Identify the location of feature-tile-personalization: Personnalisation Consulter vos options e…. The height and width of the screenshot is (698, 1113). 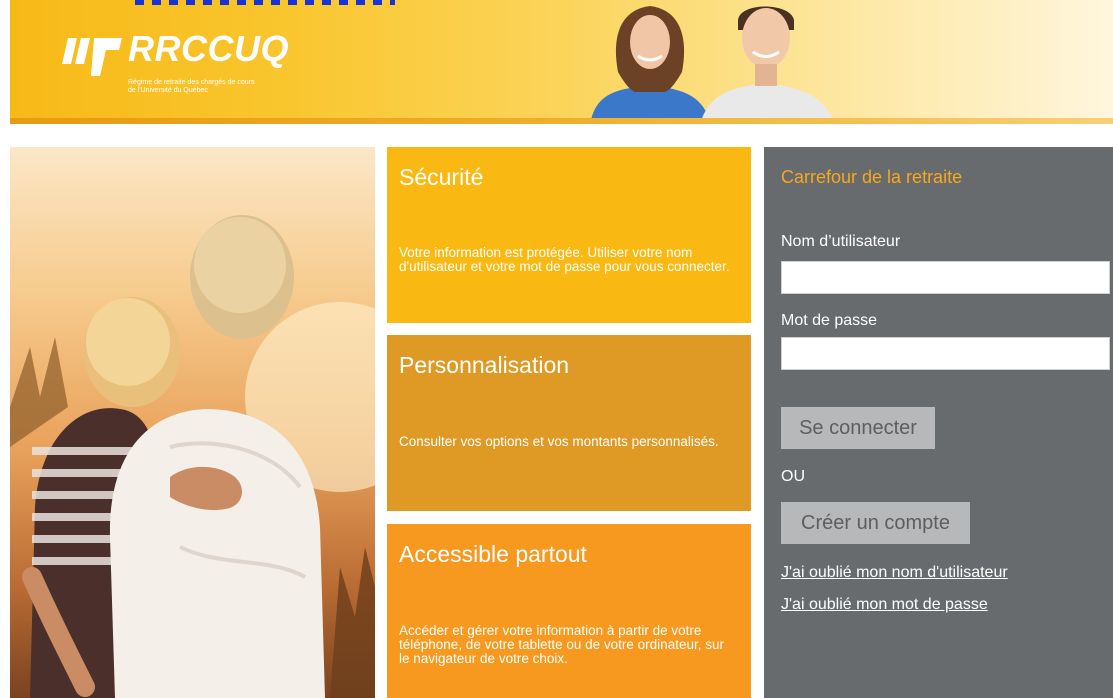
(569, 423).